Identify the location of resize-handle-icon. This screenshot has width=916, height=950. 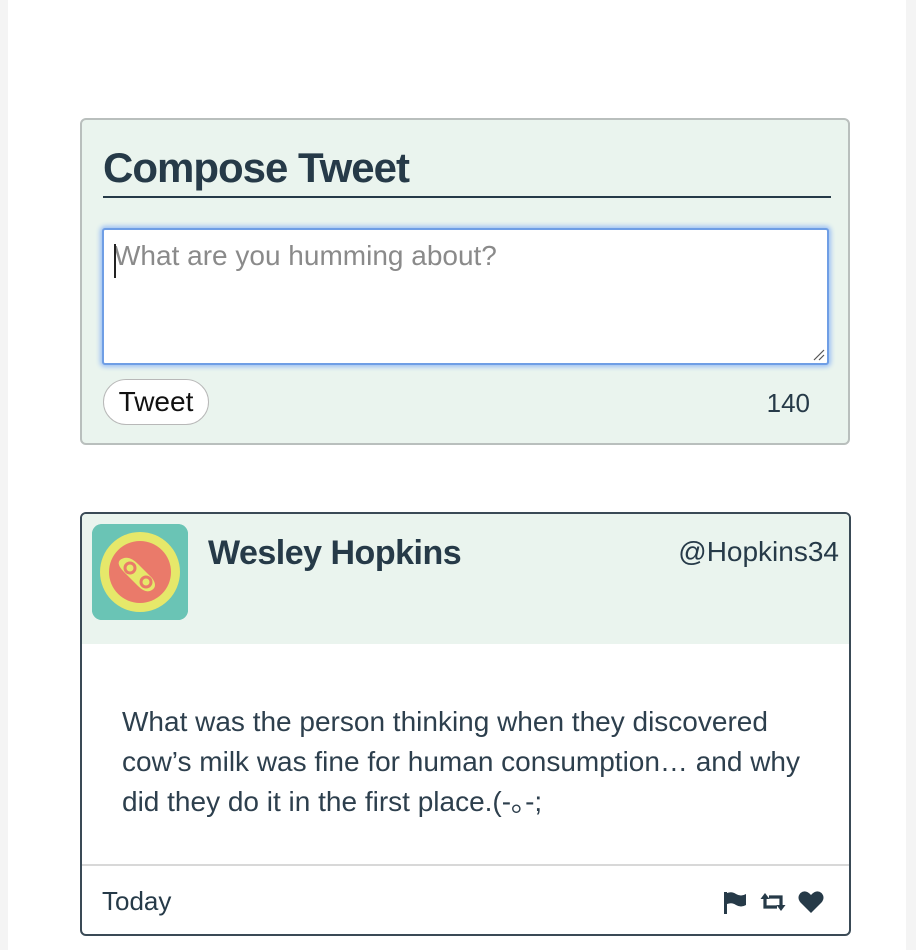
(818, 354).